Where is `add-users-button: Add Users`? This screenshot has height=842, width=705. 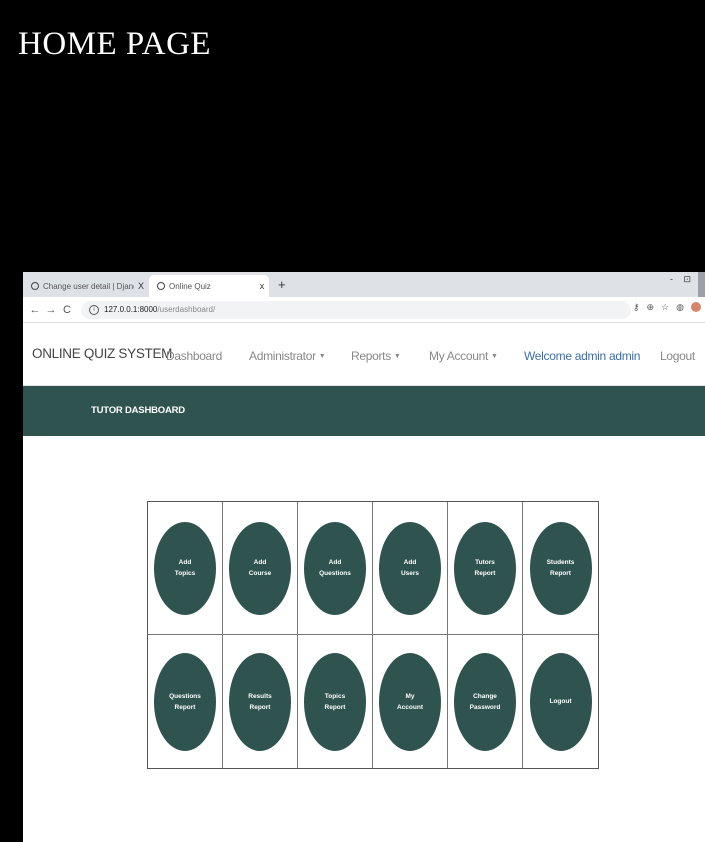
add-users-button: Add Users is located at coordinates (410, 568).